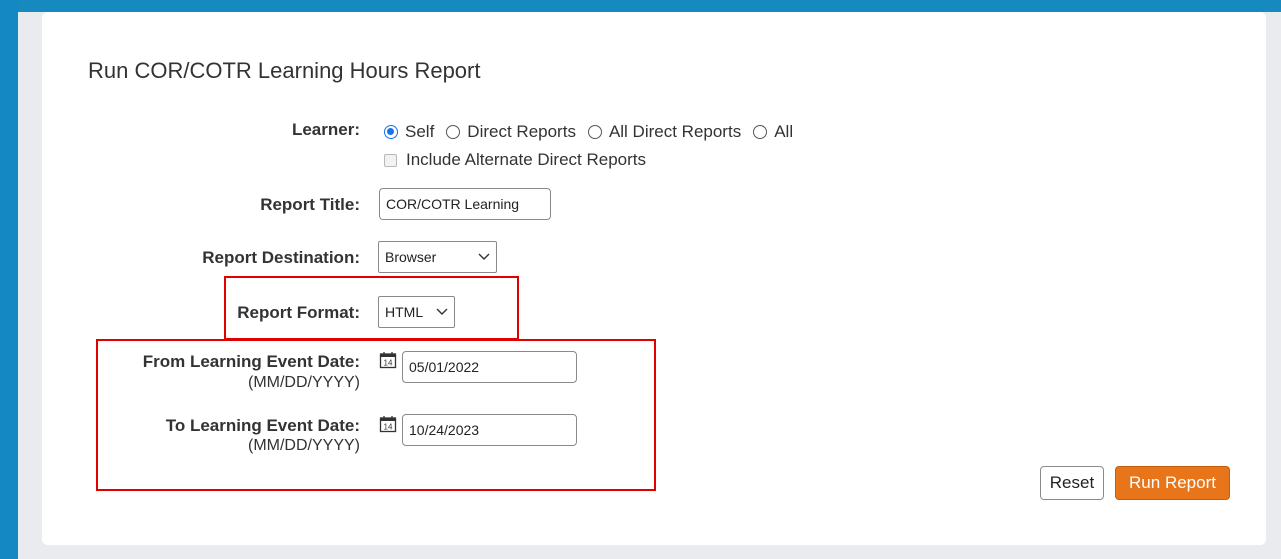  What do you see at coordinates (489, 367) in the screenshot?
I see `from-date-input: 05/01/2022` at bounding box center [489, 367].